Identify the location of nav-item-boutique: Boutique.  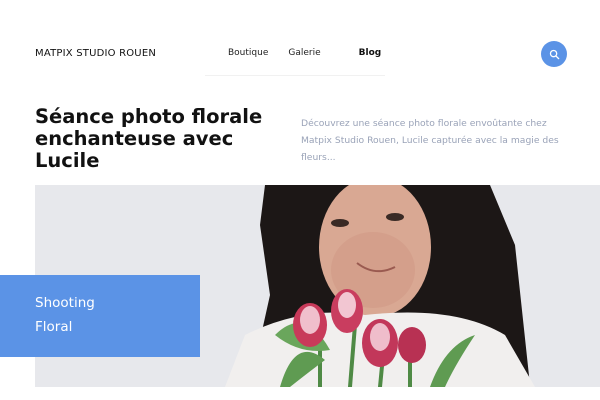
(248, 53).